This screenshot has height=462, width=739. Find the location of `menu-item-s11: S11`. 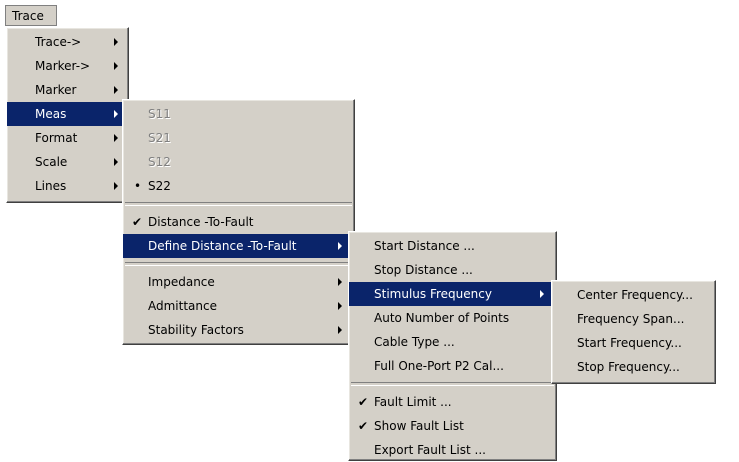

menu-item-s11: S11 is located at coordinates (238, 114).